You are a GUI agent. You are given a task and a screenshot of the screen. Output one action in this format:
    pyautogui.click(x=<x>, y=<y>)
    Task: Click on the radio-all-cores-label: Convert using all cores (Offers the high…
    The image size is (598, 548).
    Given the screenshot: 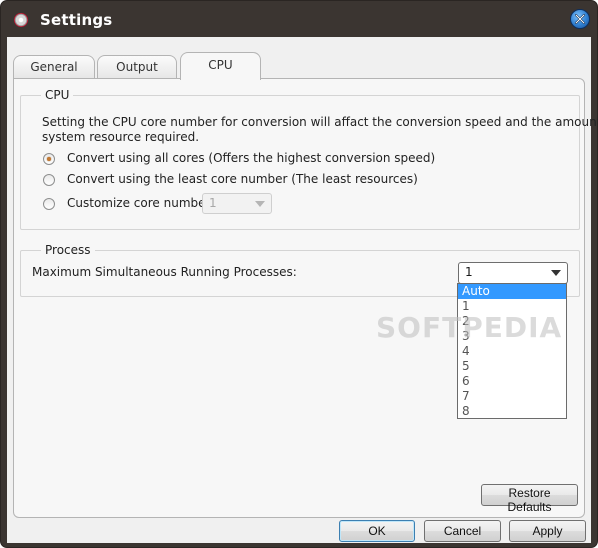 What is the action you would take?
    pyautogui.click(x=251, y=158)
    